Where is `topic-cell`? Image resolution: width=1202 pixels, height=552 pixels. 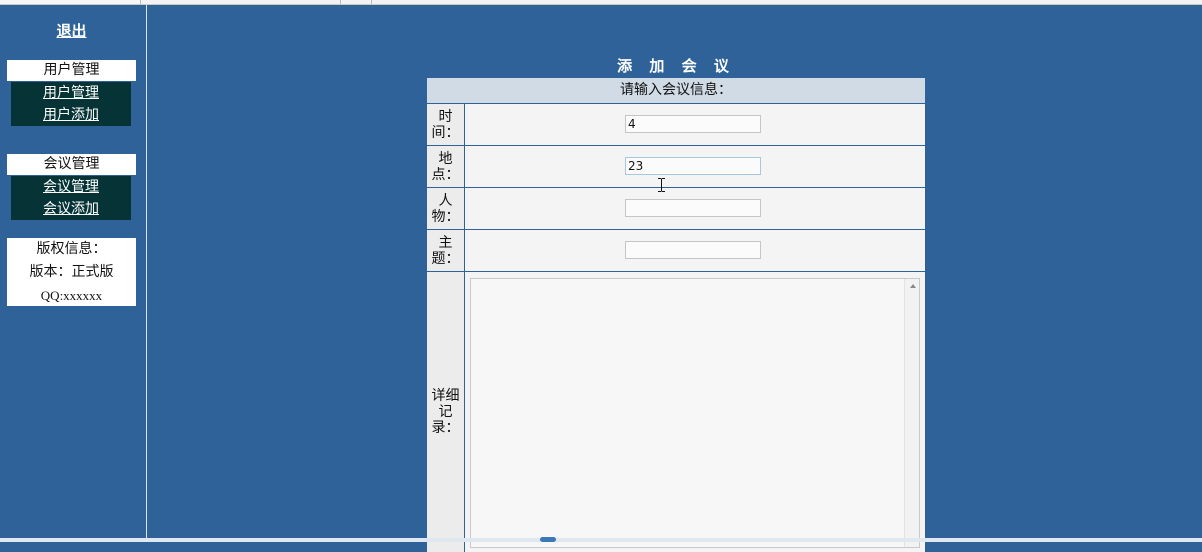
topic-cell is located at coordinates (695, 250).